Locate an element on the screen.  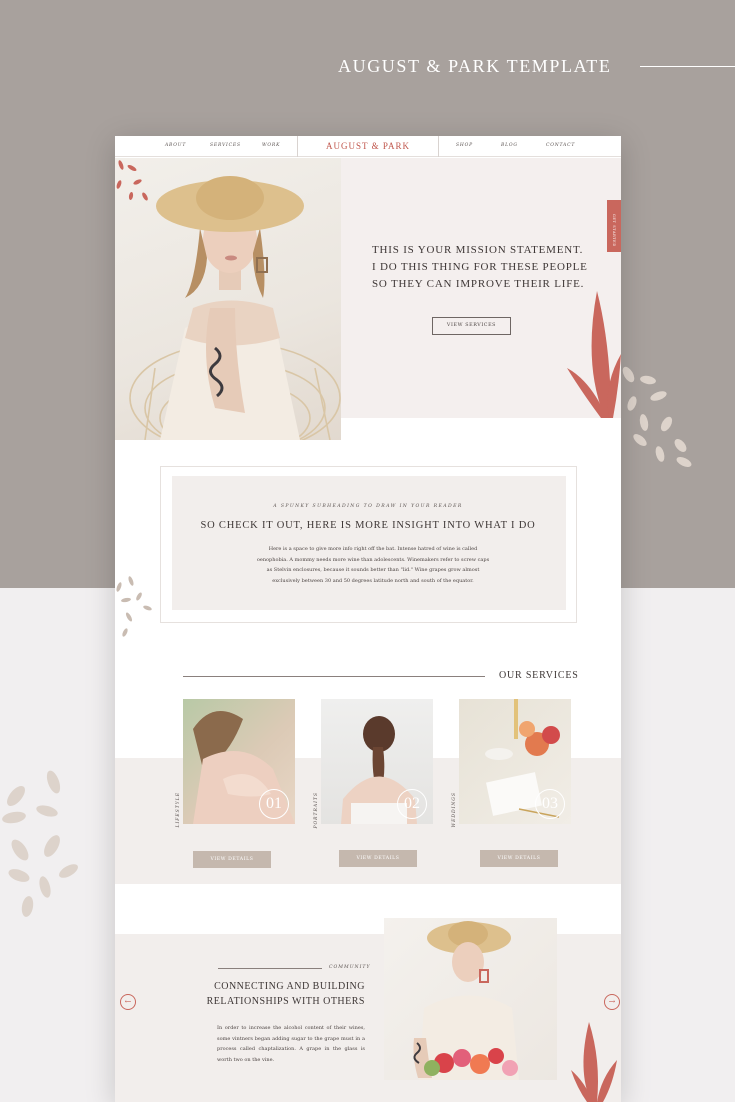
nav-link-services: SERVICES is located at coordinates (225, 145).